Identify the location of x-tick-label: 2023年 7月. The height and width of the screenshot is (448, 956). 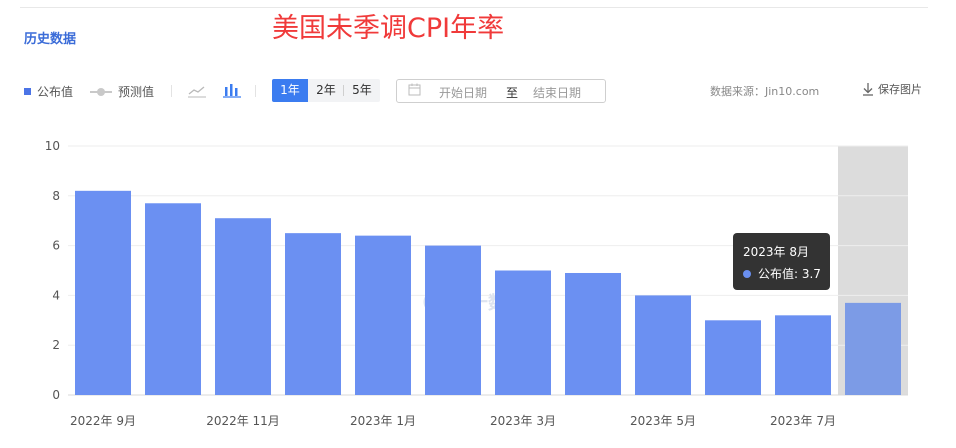
(803, 421).